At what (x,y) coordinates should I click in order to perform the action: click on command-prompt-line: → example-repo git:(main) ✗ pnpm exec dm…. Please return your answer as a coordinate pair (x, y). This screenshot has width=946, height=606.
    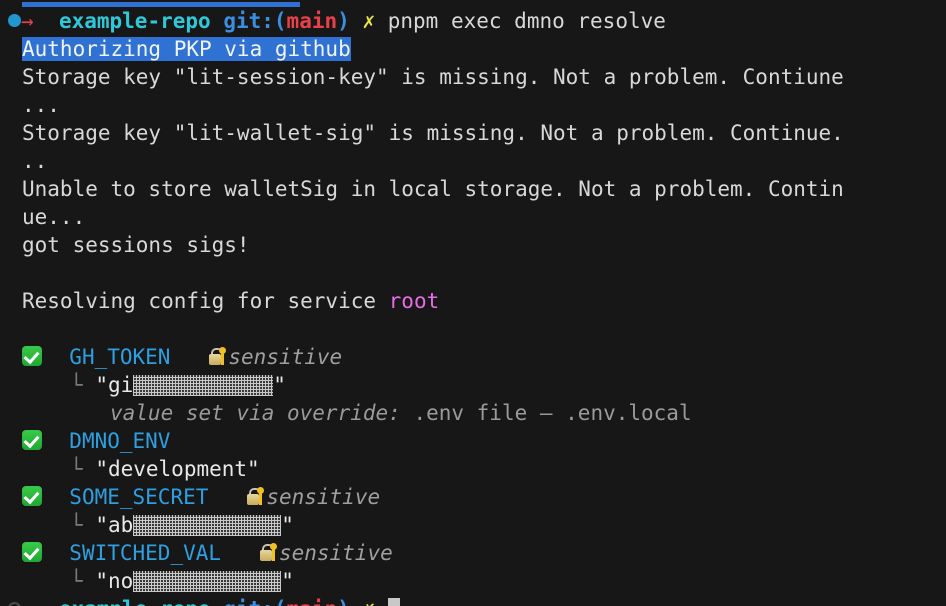
    Looking at the image, I should click on (473, 21).